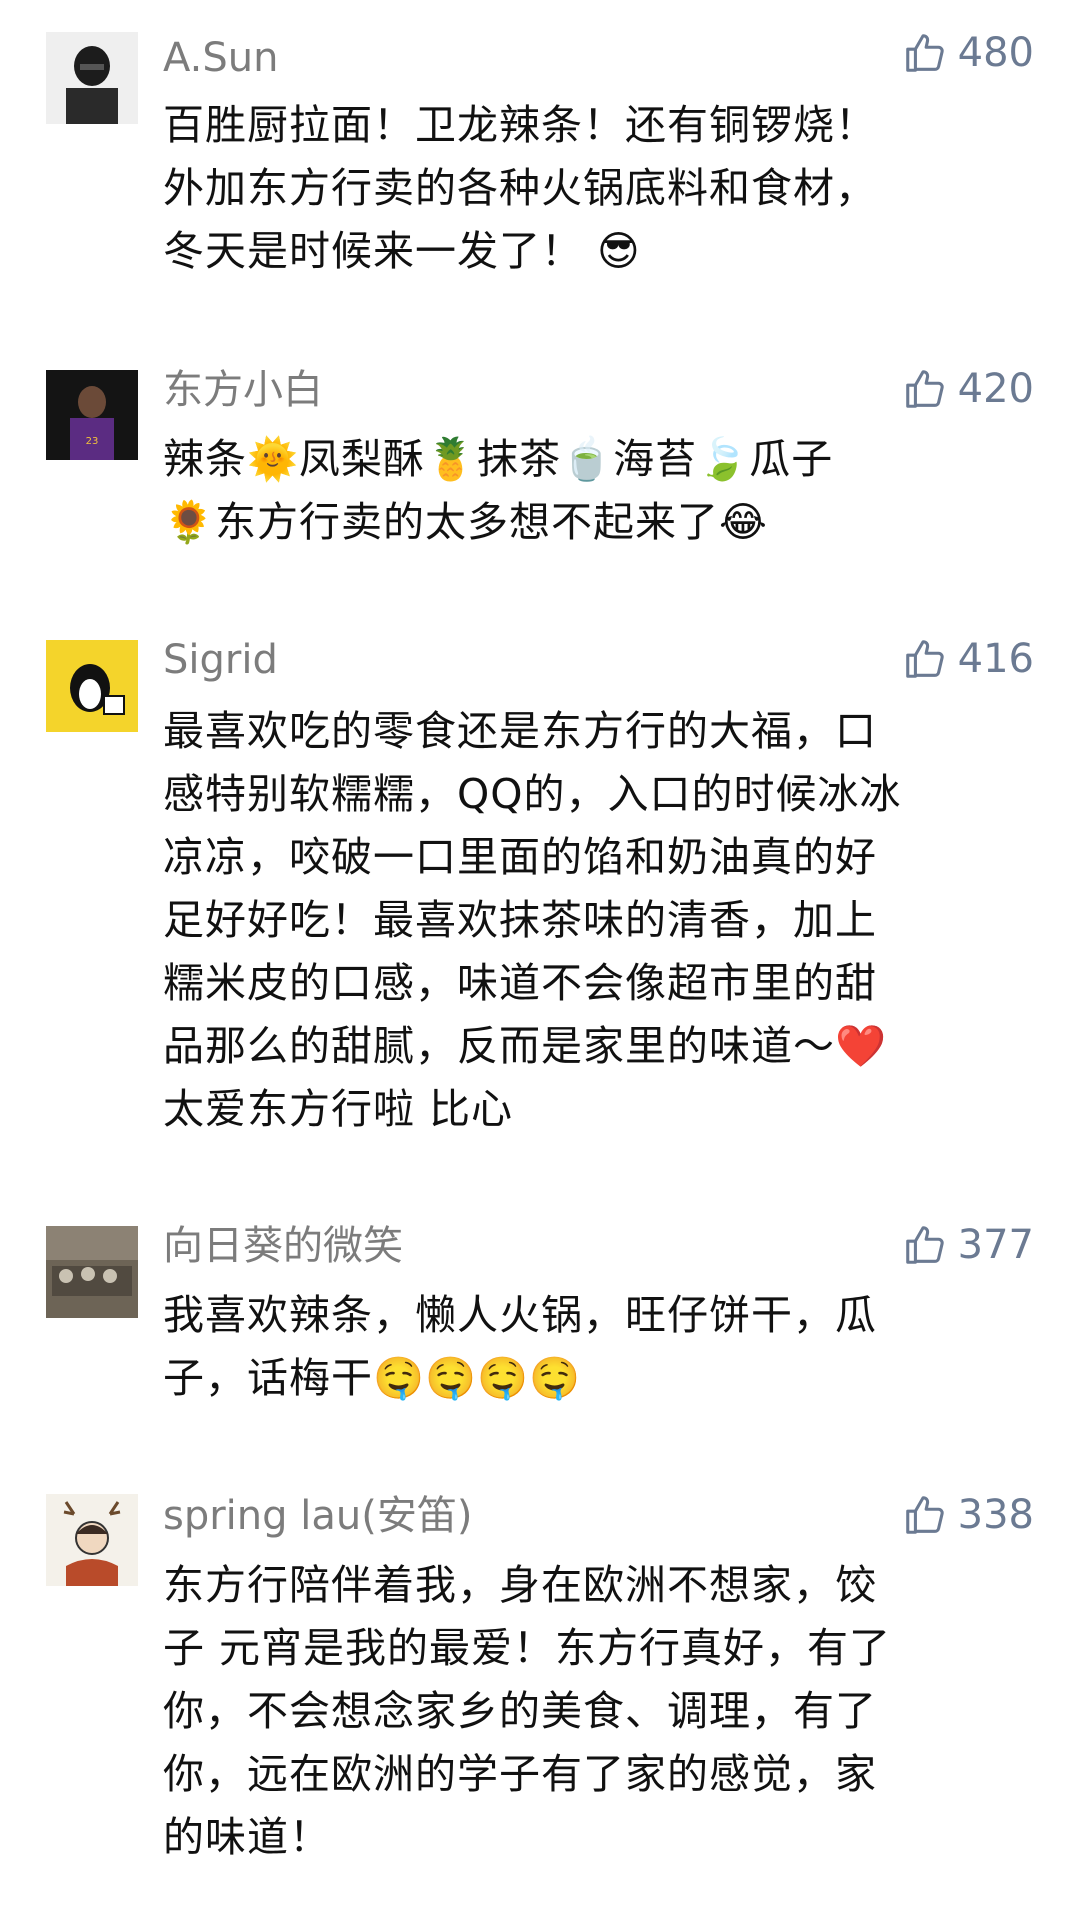  I want to click on like-button: 338, so click(968, 1515).